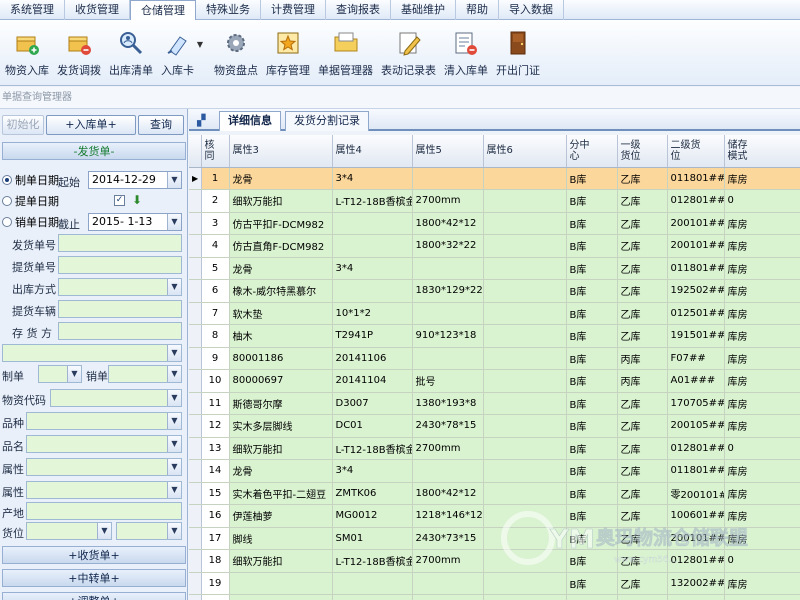  I want to click on table-row: 16伊莲柚萝MG00121218*146*12.2 B库乙库100601###库房, so click(494, 516).